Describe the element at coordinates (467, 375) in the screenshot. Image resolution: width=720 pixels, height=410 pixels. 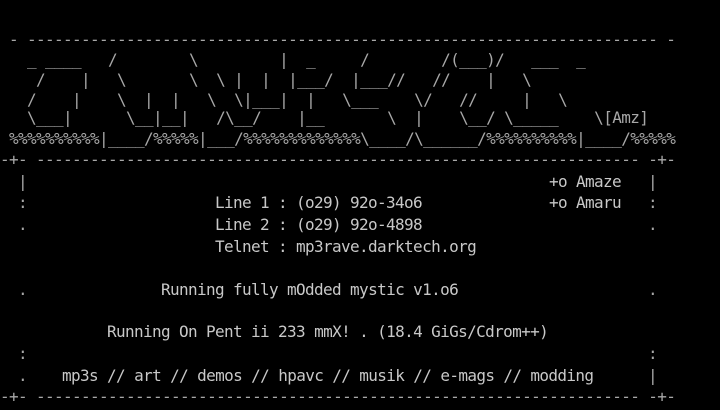
I see `section-emags: e-mags` at that location.